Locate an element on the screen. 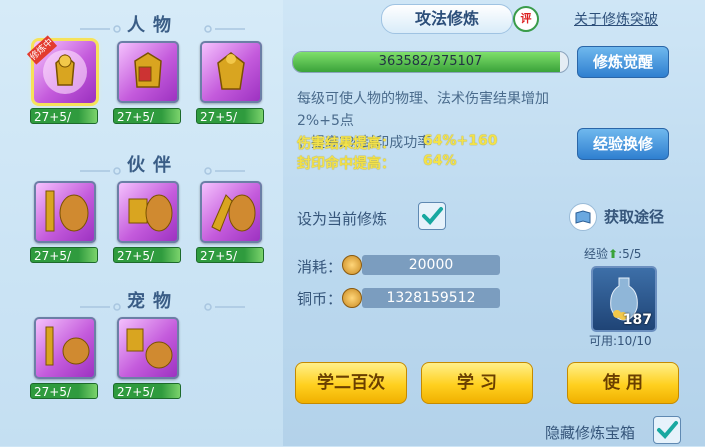  hide-box-checkbox is located at coordinates (667, 430).